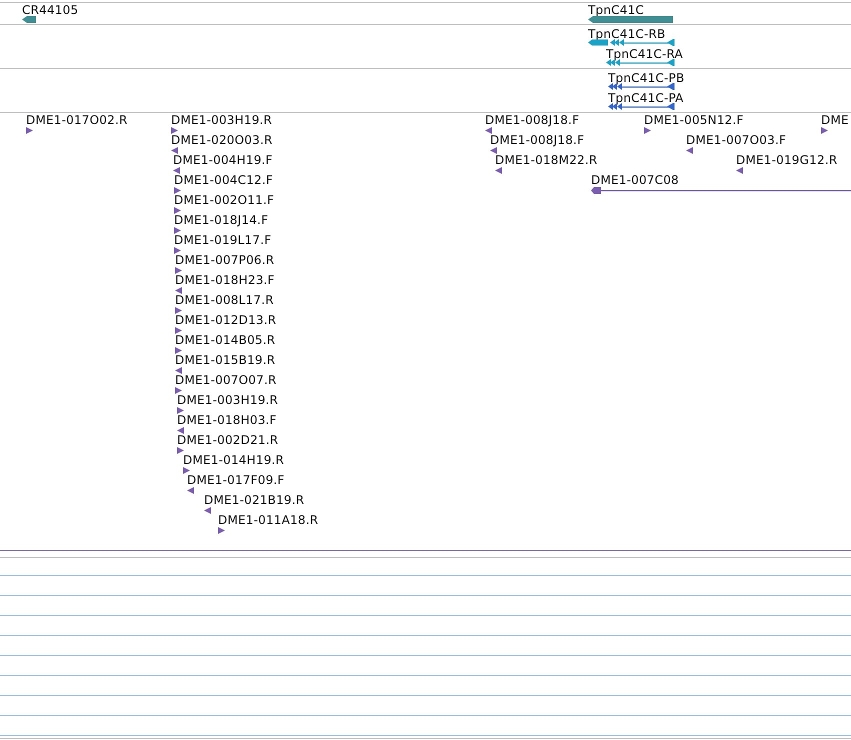 Image resolution: width=851 pixels, height=740 pixels. Describe the element at coordinates (635, 180) in the screenshot. I see `feature-label: DME1-007C08` at that location.